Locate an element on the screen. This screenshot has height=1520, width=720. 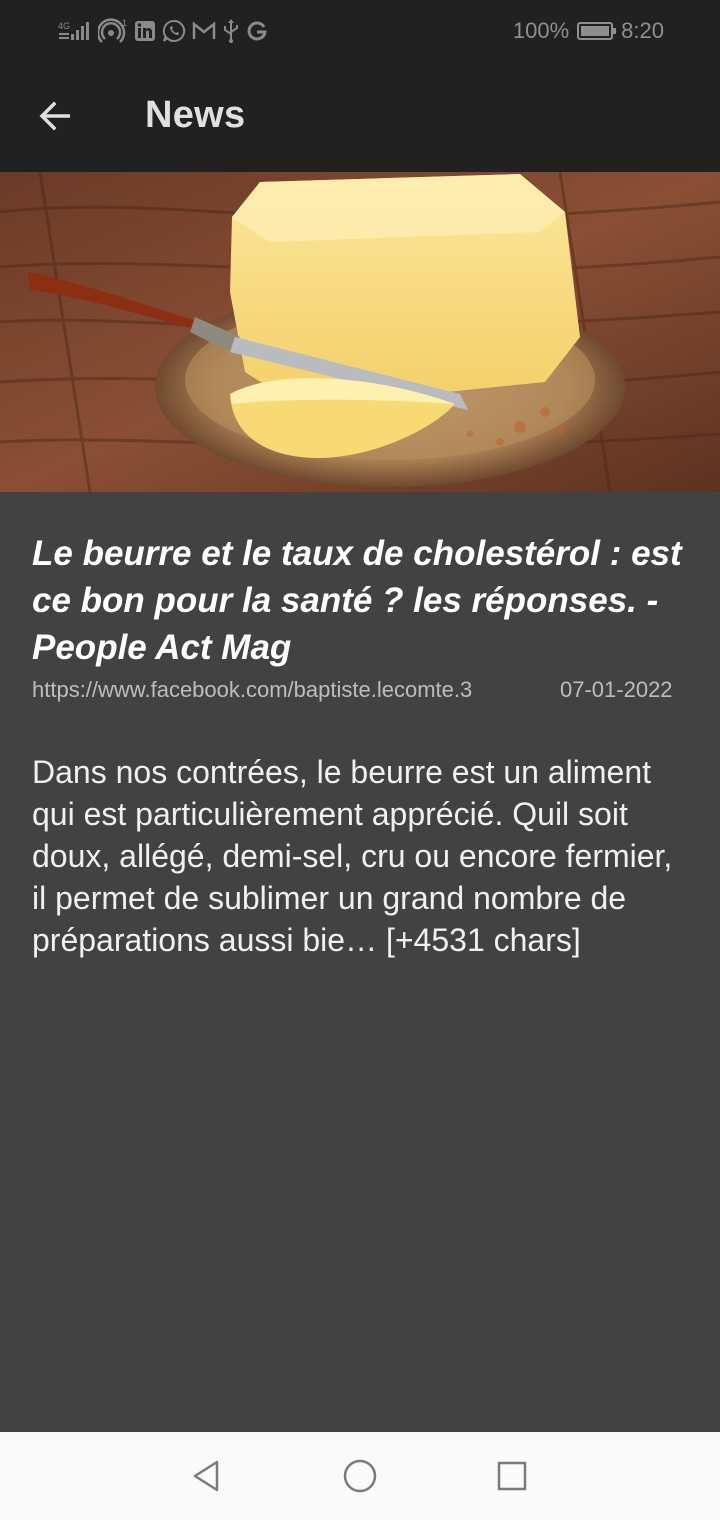
network-label: 4G is located at coordinates (64, 26).